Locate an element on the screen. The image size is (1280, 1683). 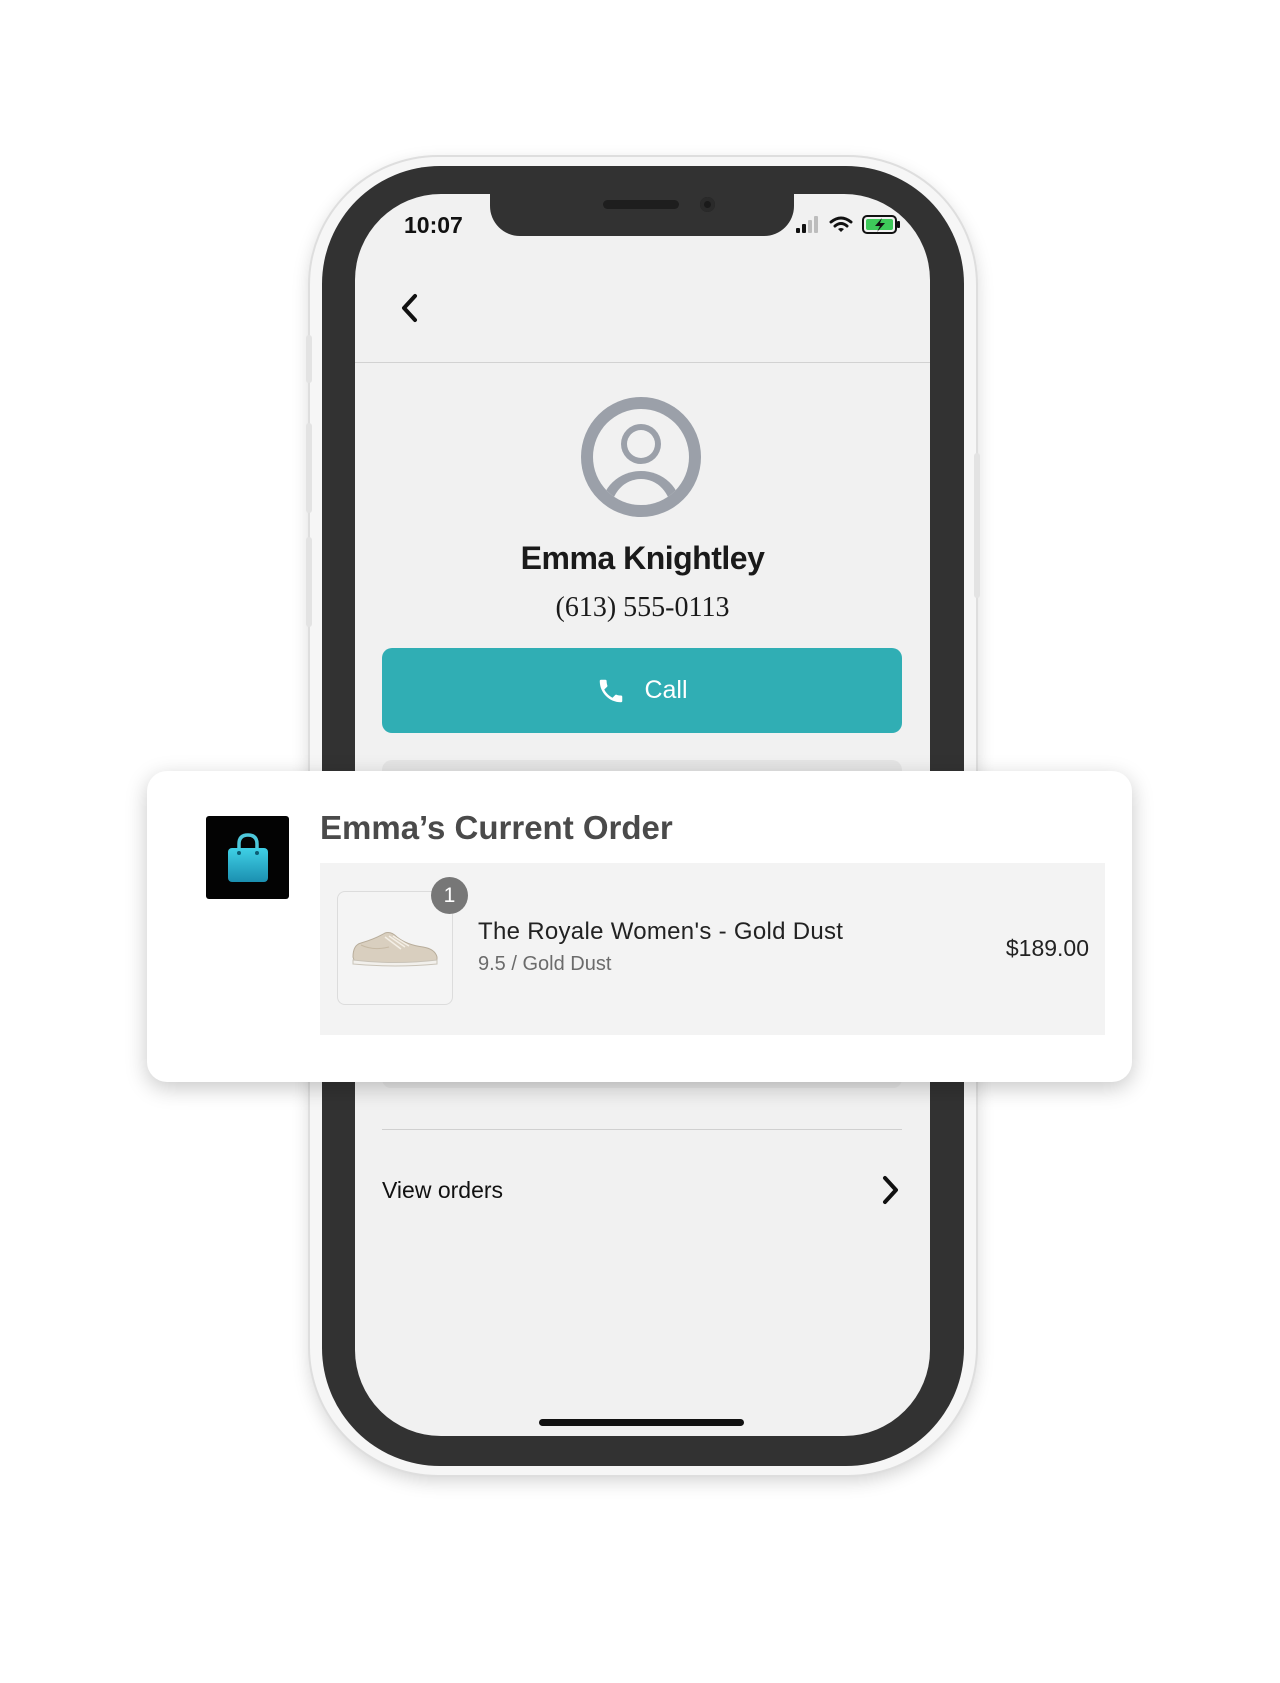
list-divider is located at coordinates (642, 1129).